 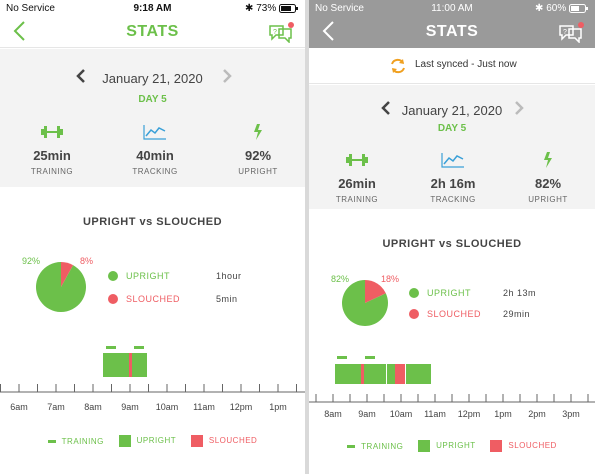 What do you see at coordinates (517, 313) in the screenshot?
I see `legend-time: 29min` at bounding box center [517, 313].